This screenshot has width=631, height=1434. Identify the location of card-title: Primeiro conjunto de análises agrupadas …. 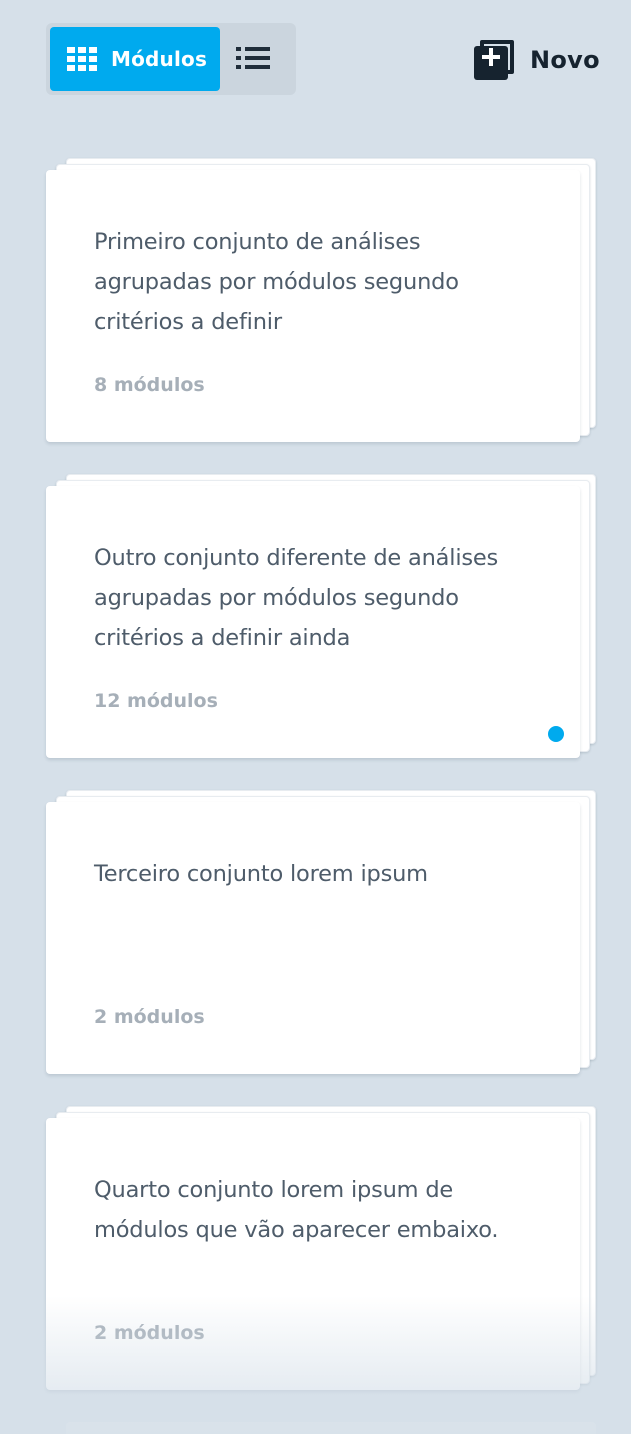
(276, 282).